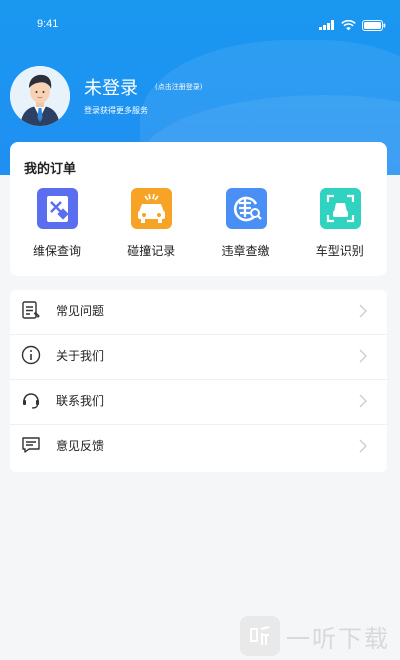 This screenshot has height=660, width=400. What do you see at coordinates (198, 402) in the screenshot?
I see `menu-item-contact: 联系我们` at bounding box center [198, 402].